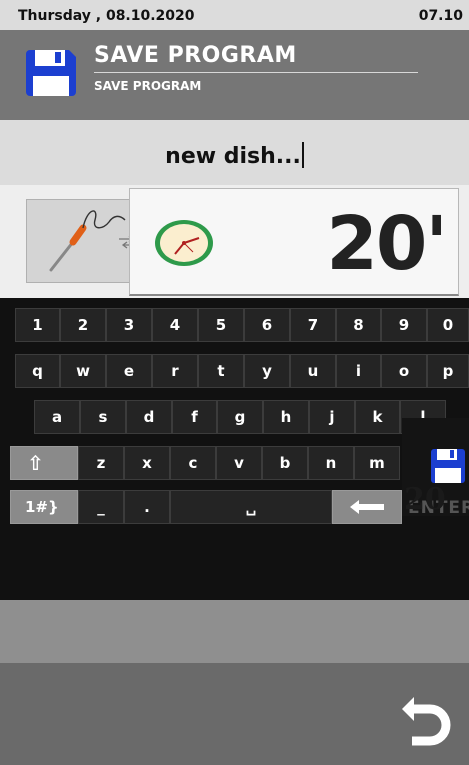  I want to click on page-subtitle: SAVE PROGRAM, so click(148, 86).